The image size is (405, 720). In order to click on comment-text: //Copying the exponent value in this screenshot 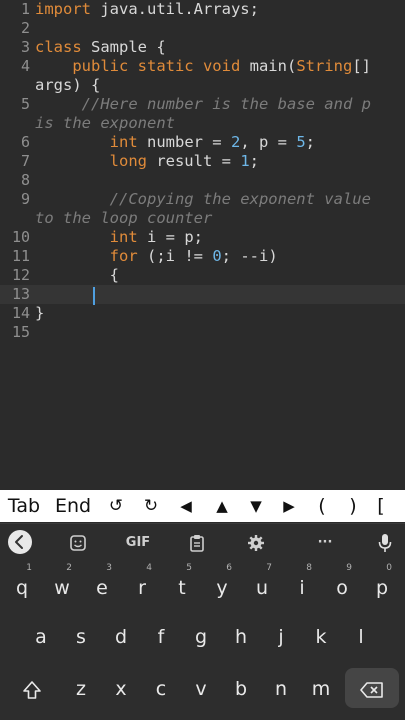, I will do `click(203, 199)`.